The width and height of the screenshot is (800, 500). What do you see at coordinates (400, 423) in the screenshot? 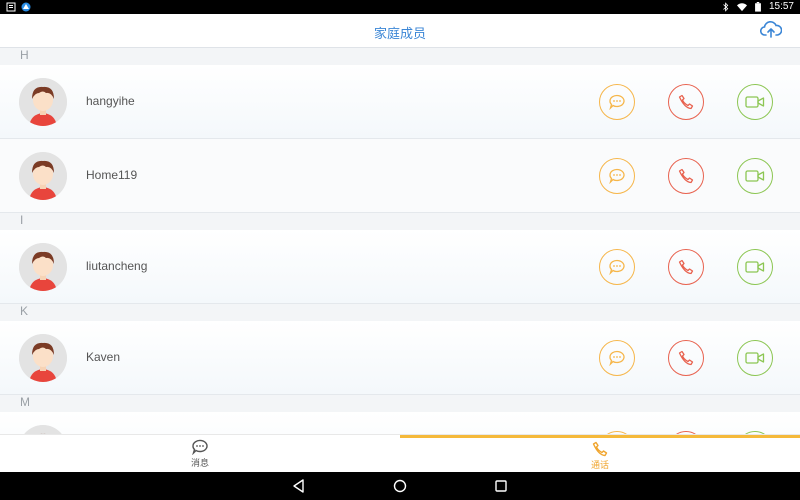
I see `contact-row` at bounding box center [400, 423].